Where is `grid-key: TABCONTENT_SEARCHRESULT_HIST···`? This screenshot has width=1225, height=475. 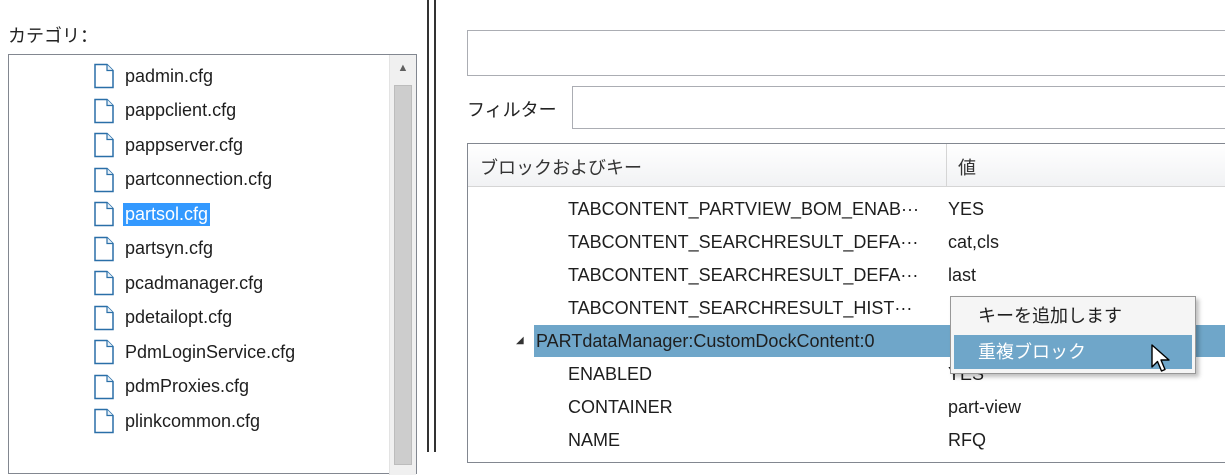
grid-key: TABCONTENT_SEARCHRESULT_HIST··· is located at coordinates (740, 308).